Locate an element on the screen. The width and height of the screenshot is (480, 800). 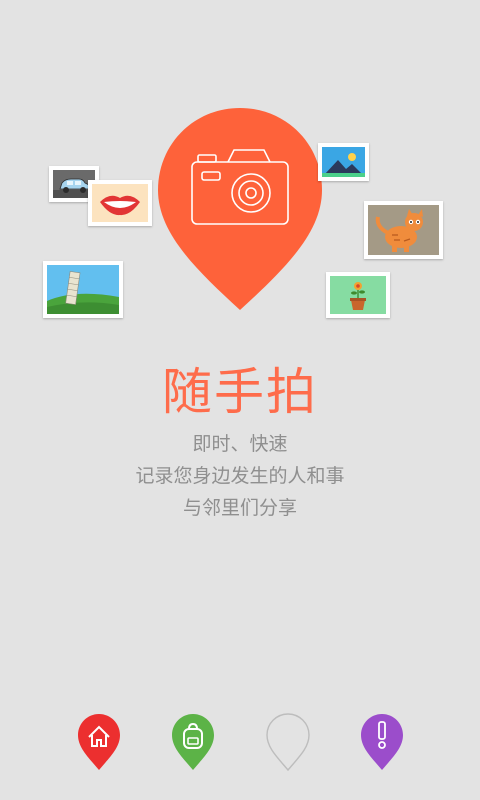
page-indicator-home is located at coordinates (99, 743).